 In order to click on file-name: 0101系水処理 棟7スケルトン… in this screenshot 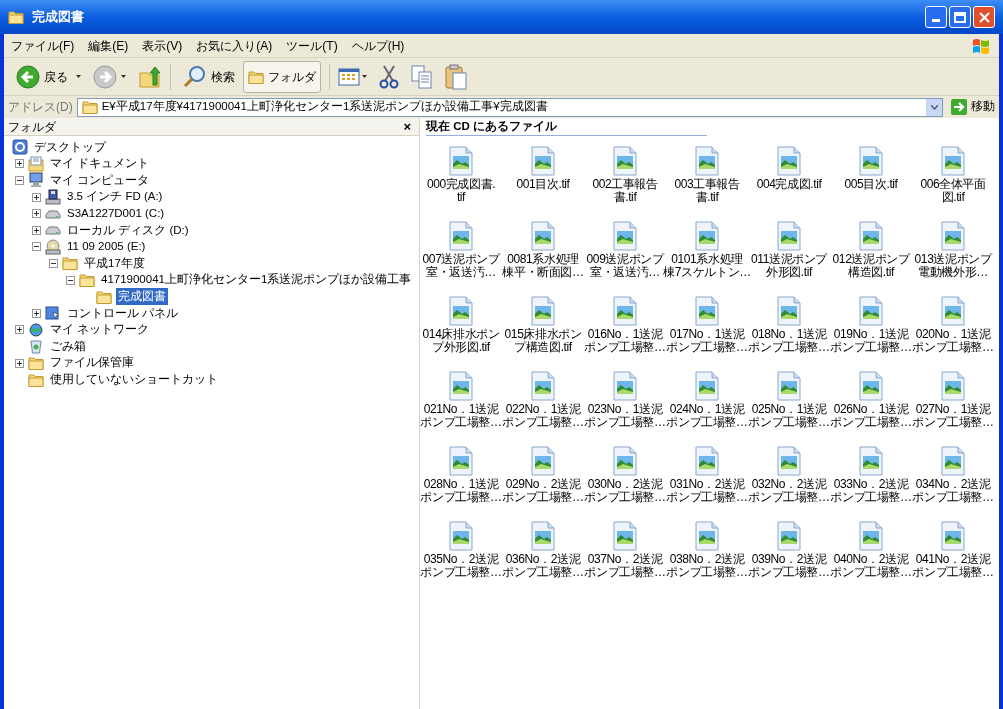, I will do `click(707, 266)`.